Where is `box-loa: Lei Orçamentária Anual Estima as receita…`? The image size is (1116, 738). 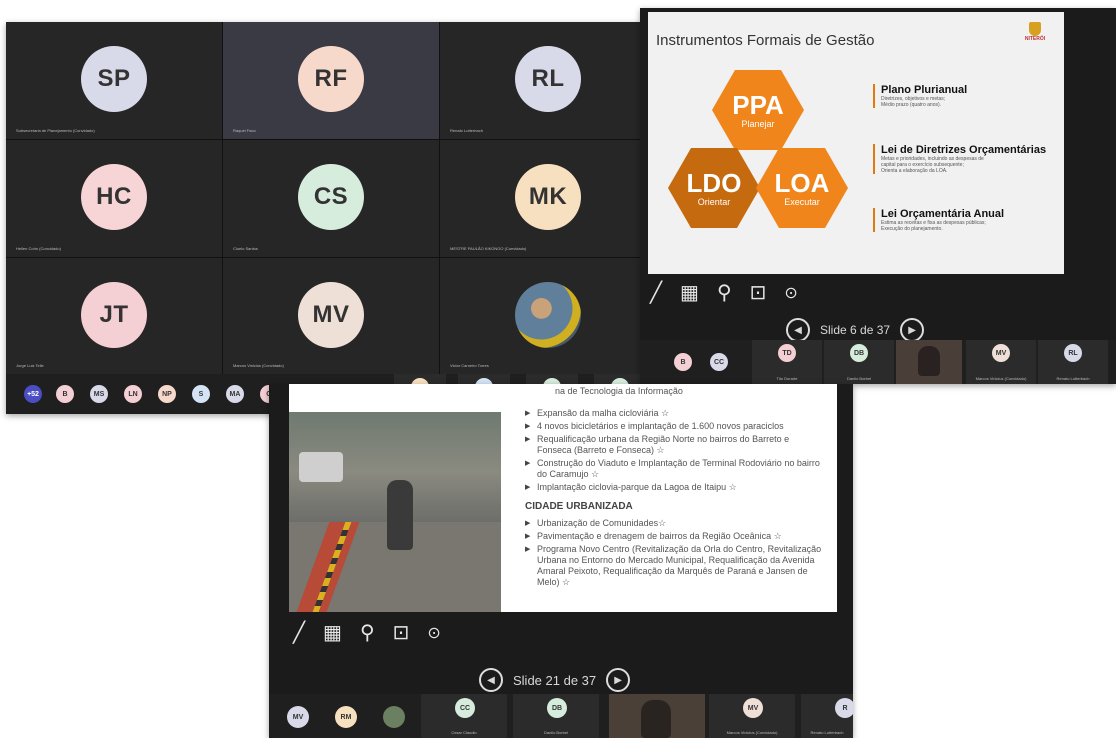
box-loa: Lei Orçamentária Anual Estima as receita… is located at coordinates (966, 220).